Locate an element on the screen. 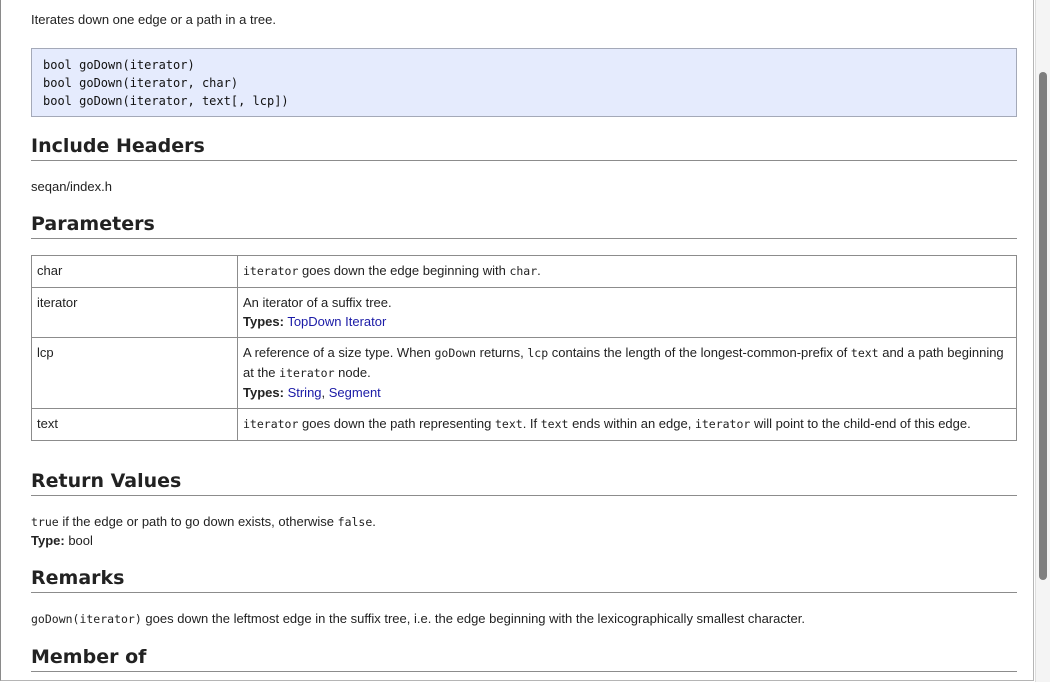 Image resolution: width=1050 pixels, height=682 pixels. type-link-topdown-iterator: TopDown Iterator is located at coordinates (336, 321).